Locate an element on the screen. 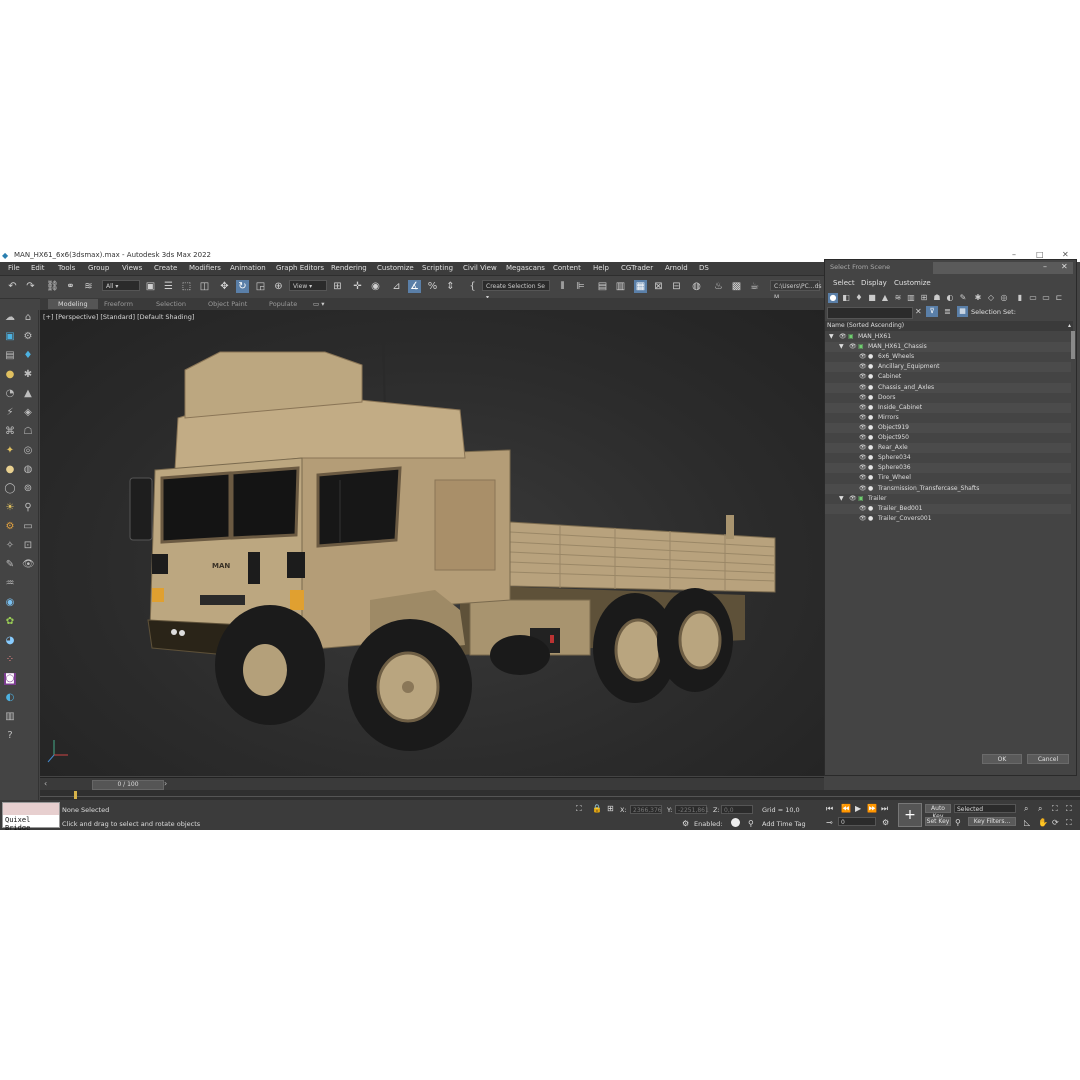 This screenshot has height=1080, width=1080. set-key-button: Set Key is located at coordinates (938, 821).